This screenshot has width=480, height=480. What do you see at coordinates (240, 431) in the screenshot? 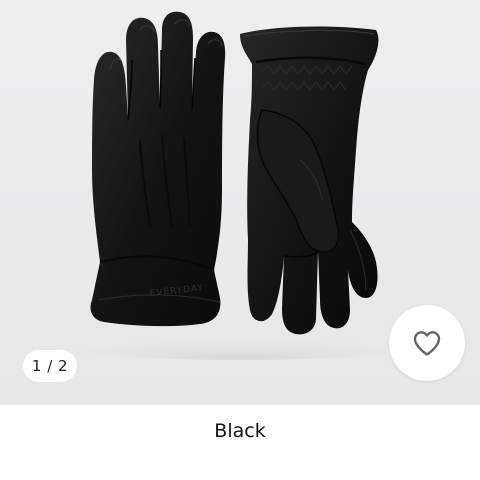
I see `color-name: Black` at bounding box center [240, 431].